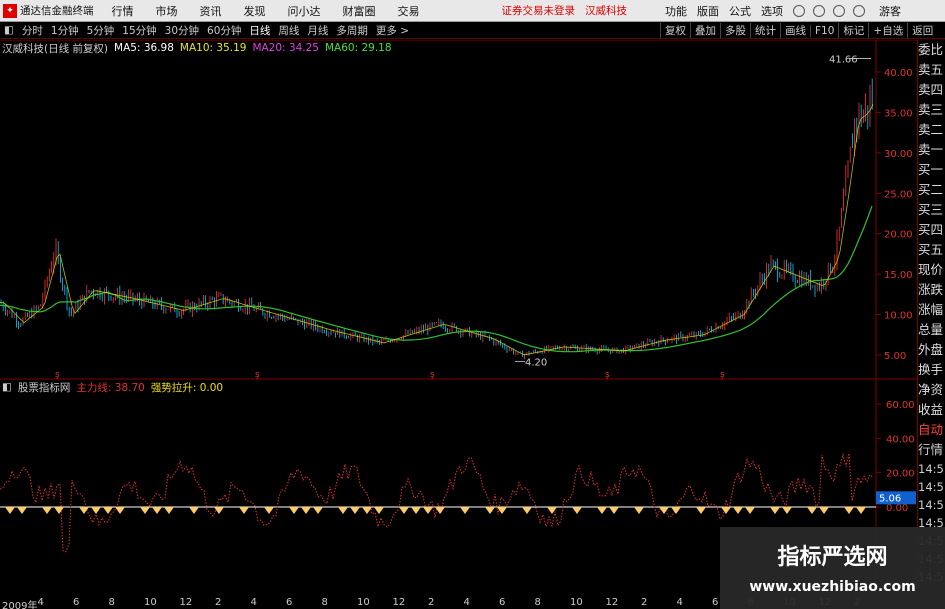  What do you see at coordinates (898, 235) in the screenshot?
I see `price-tick-label: 20.00` at bounding box center [898, 235].